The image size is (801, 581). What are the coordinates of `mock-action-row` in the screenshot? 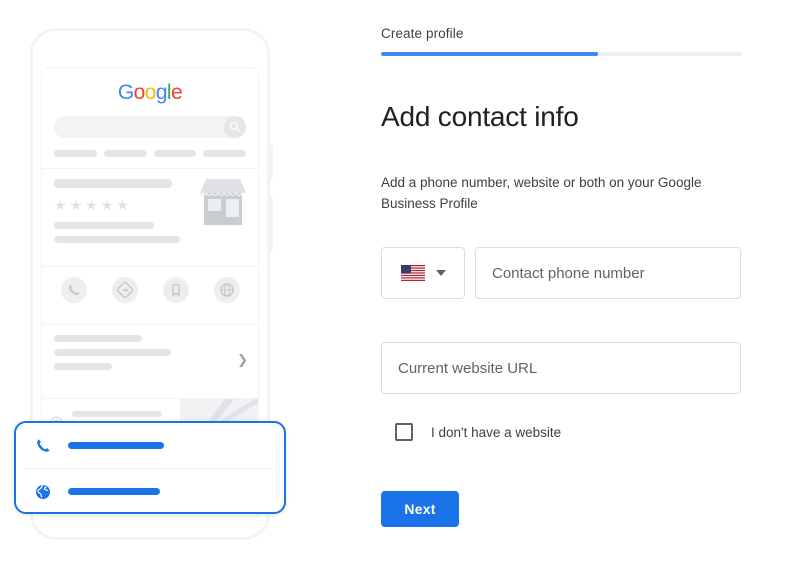 It's located at (150, 290).